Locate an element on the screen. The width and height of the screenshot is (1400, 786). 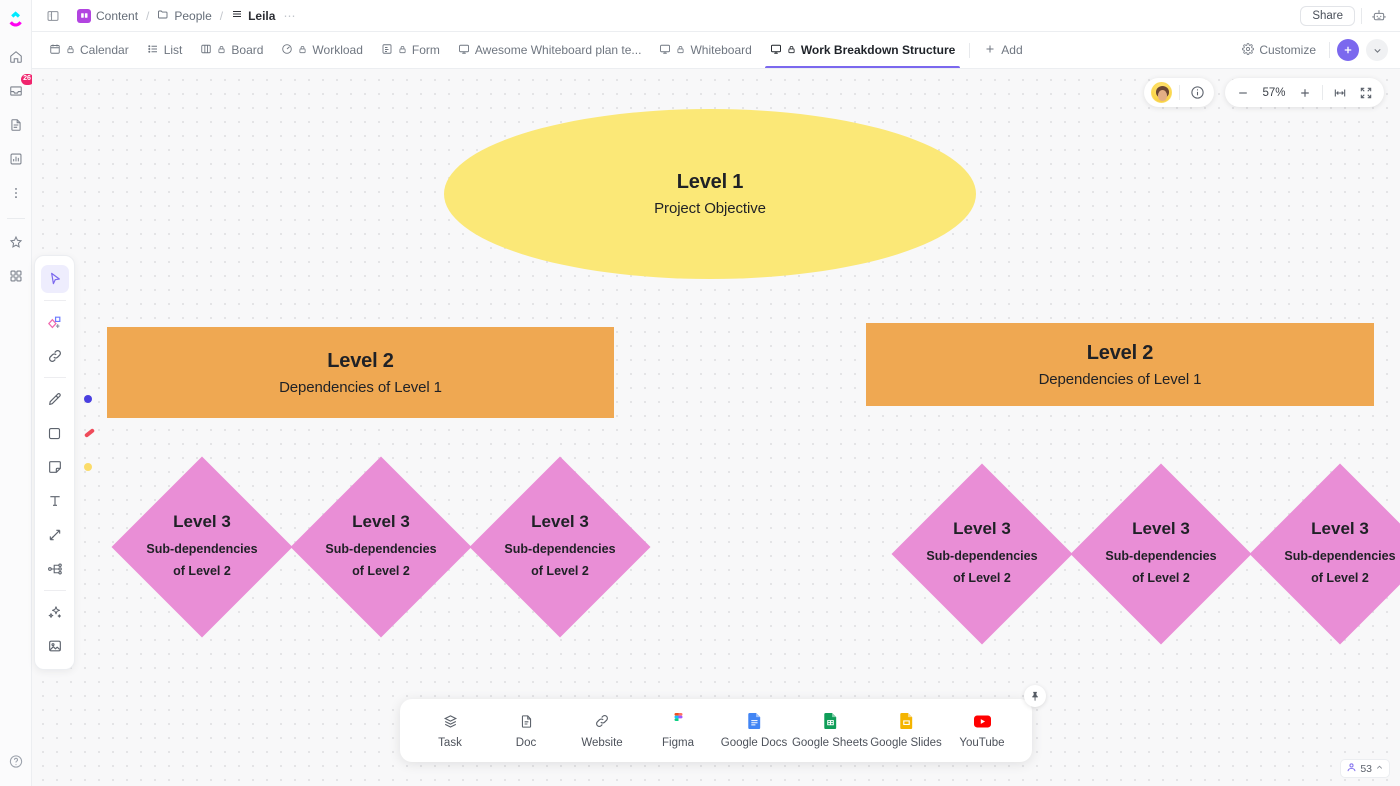
customize-button: Customize is located at coordinates (1279, 50).